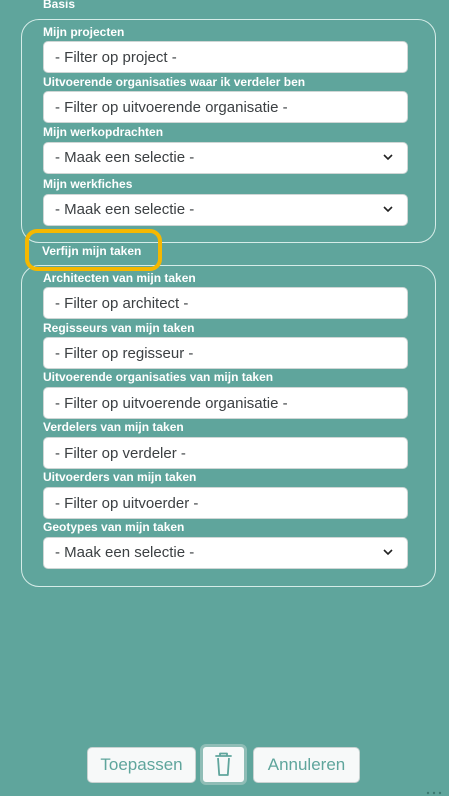 This screenshot has height=796, width=449. I want to click on orgs-label: Uitvoerende organisaties van mijn taken, so click(158, 377).